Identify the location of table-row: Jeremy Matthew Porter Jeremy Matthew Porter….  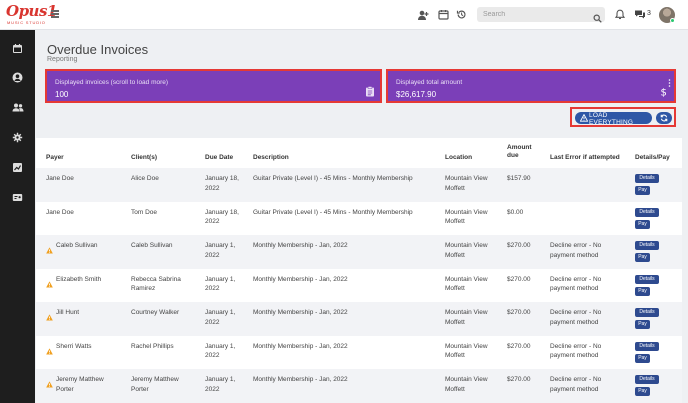
(359, 386).